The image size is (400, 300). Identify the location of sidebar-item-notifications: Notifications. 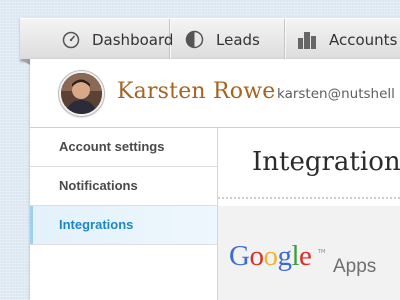
(123, 186).